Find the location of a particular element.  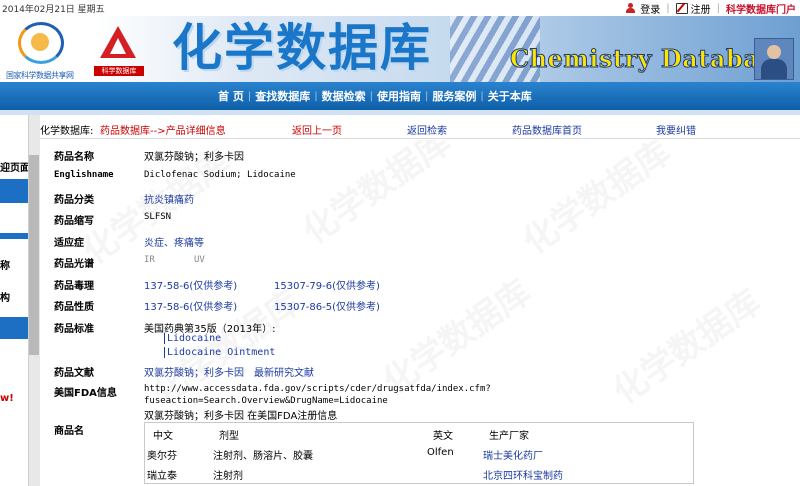

edit-icon is located at coordinates (681, 8).